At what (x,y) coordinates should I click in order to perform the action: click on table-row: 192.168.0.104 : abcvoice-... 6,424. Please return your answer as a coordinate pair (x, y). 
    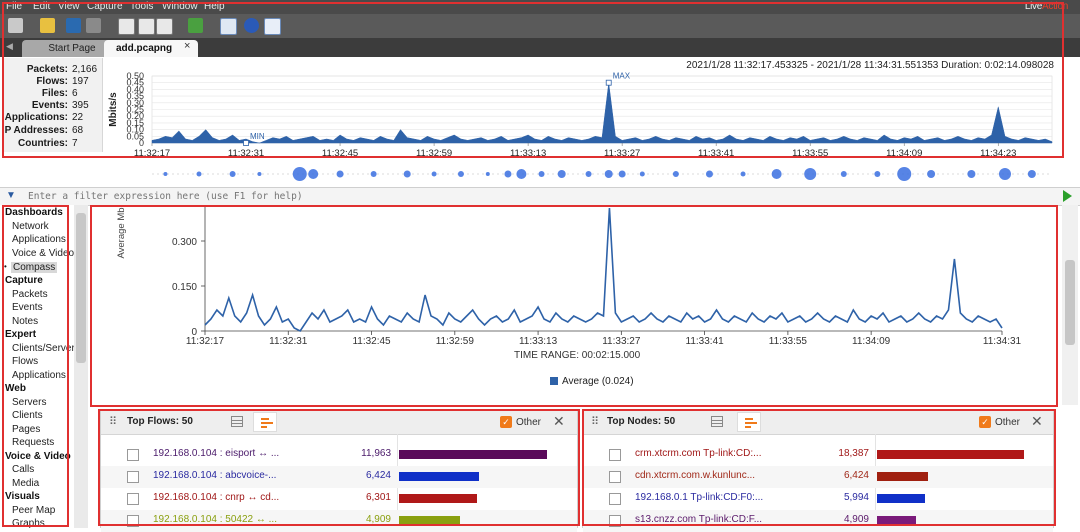
    Looking at the image, I should click on (339, 477).